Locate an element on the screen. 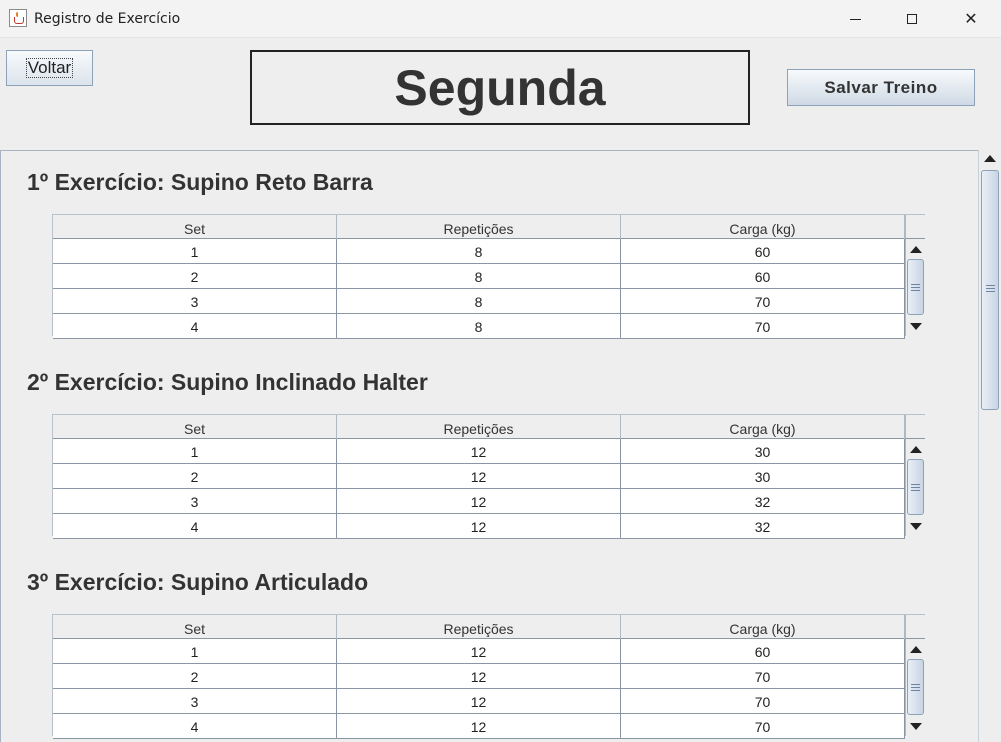 The width and height of the screenshot is (1001, 742). exercise-title: 3º Exercício: Supino Articulado is located at coordinates (198, 582).